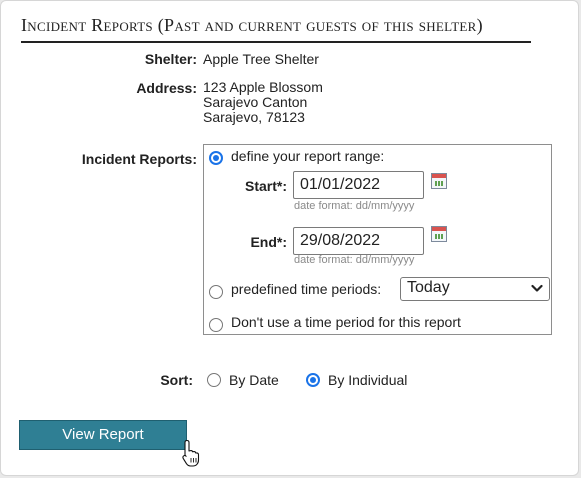 This screenshot has height=478, width=581. What do you see at coordinates (170, 59) in the screenshot?
I see `shelter-label: Shelter:` at bounding box center [170, 59].